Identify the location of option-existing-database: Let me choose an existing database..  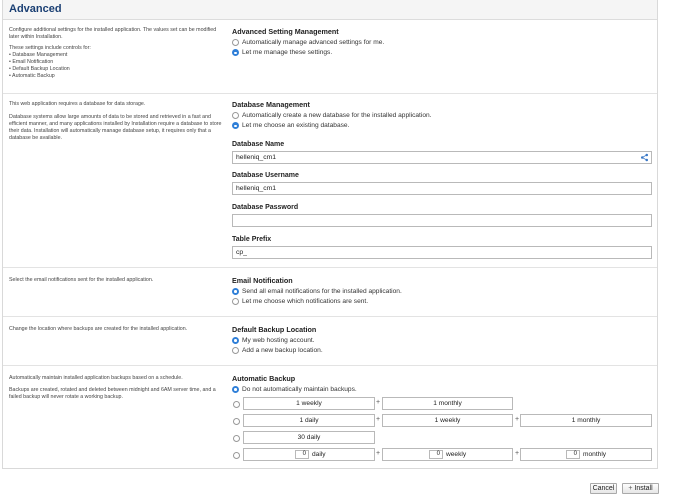
(442, 126).